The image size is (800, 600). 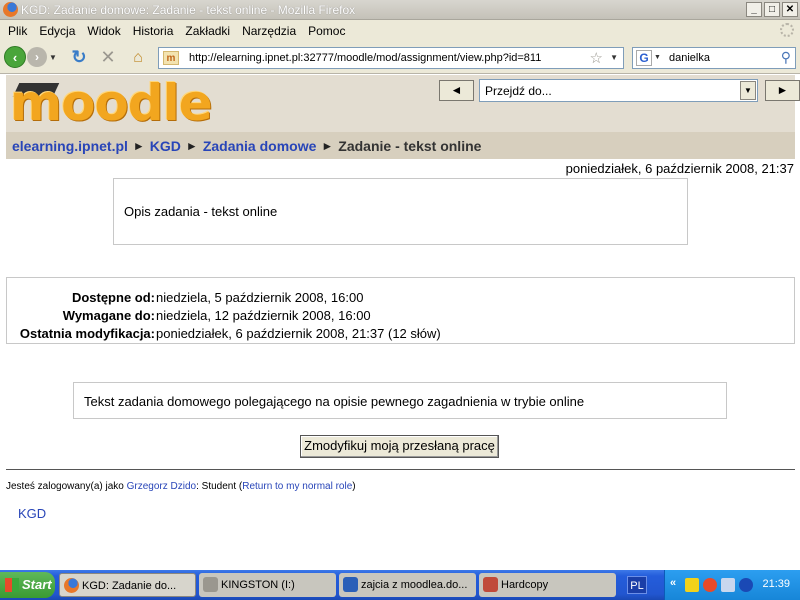 What do you see at coordinates (15, 57) in the screenshot?
I see `back-button: ‹` at bounding box center [15, 57].